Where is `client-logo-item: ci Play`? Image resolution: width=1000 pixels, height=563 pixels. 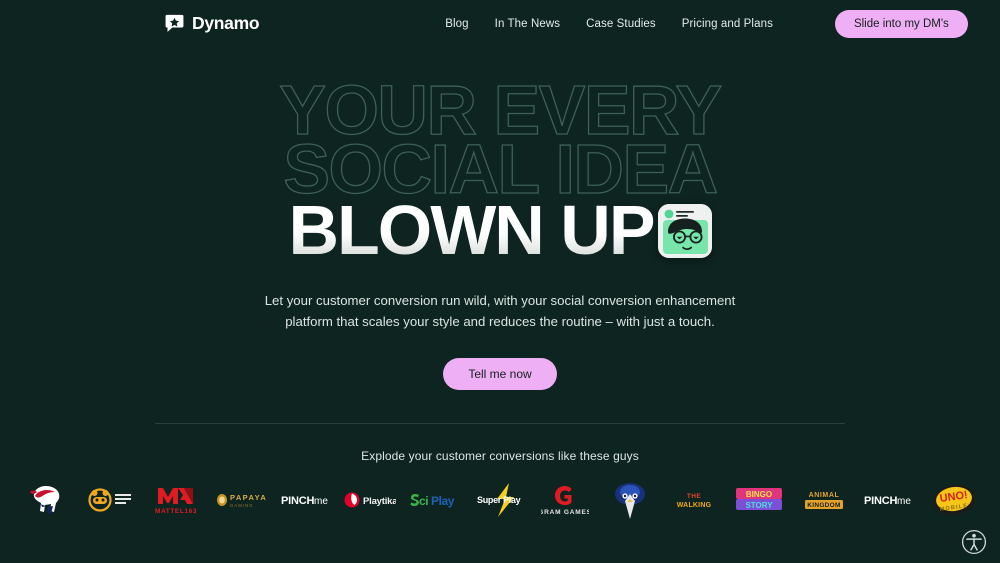 client-logo-item: ci Play is located at coordinates (435, 500).